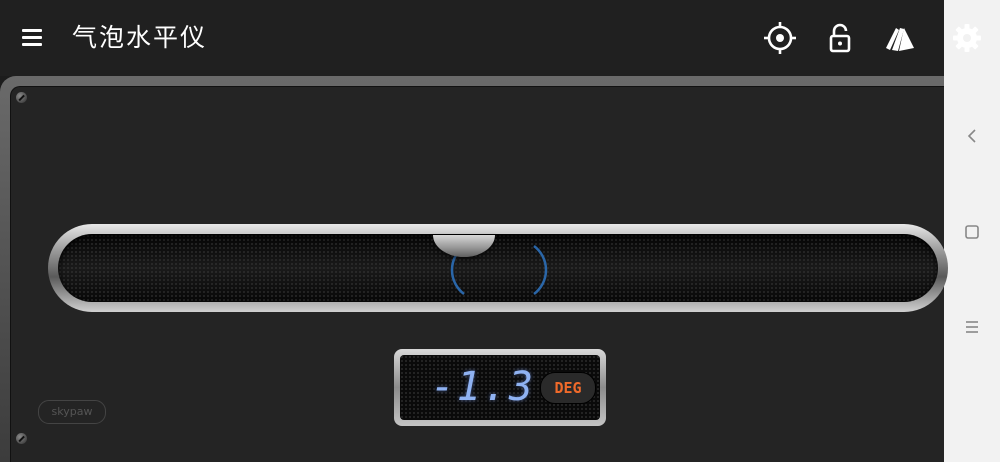  What do you see at coordinates (568, 388) in the screenshot?
I see `unit-toggle: DEG` at bounding box center [568, 388].